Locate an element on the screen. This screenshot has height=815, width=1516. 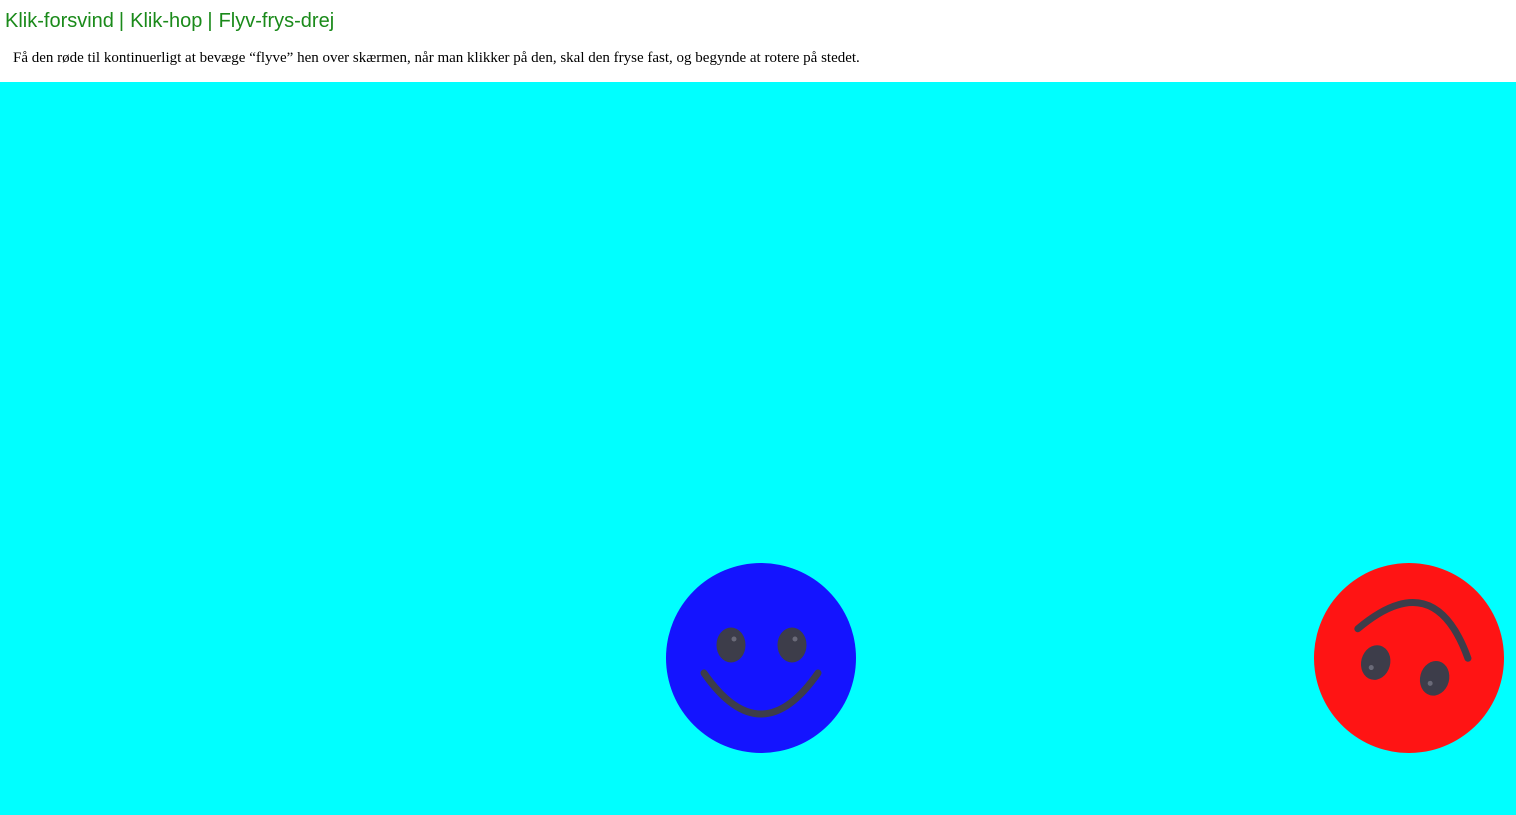
exercise-nav: Klik-forsvind | Klik-hop | Flyv-frys-drej is located at coordinates (169, 21).